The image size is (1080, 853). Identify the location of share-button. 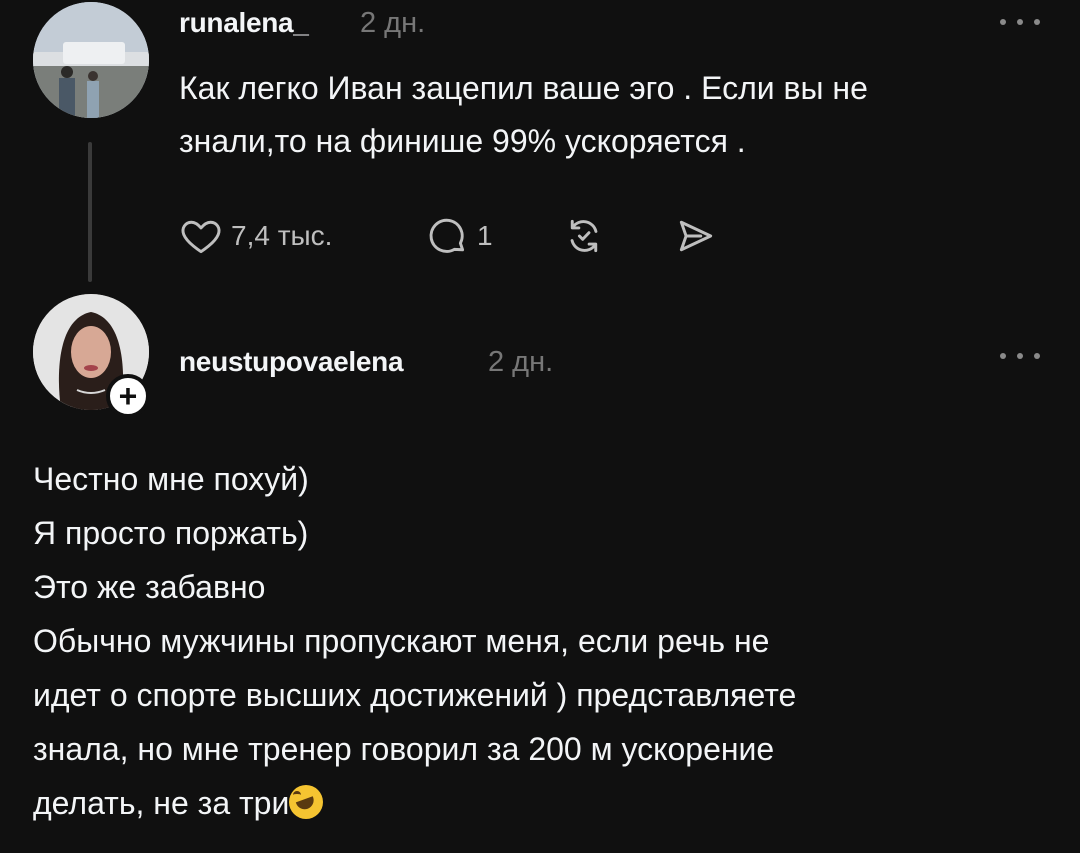
(696, 236).